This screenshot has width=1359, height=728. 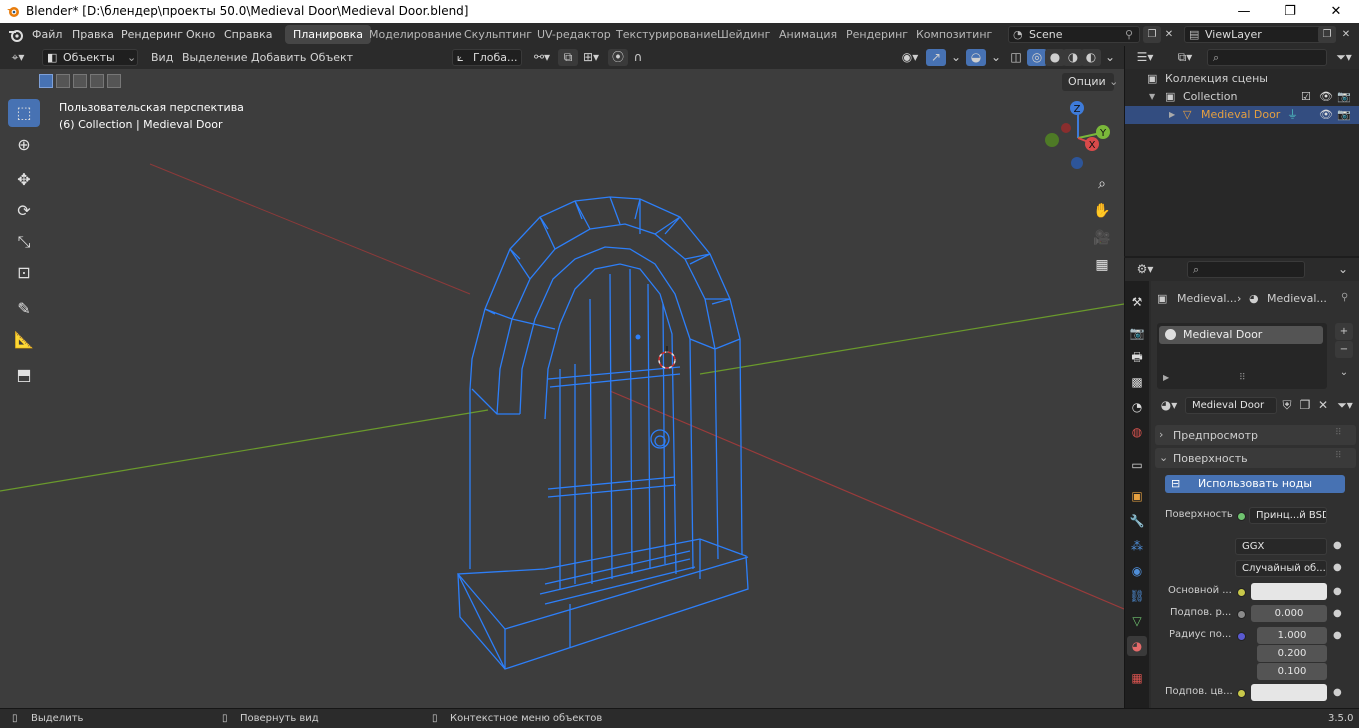 I want to click on select-mode-extend-icon, so click(x=63, y=81).